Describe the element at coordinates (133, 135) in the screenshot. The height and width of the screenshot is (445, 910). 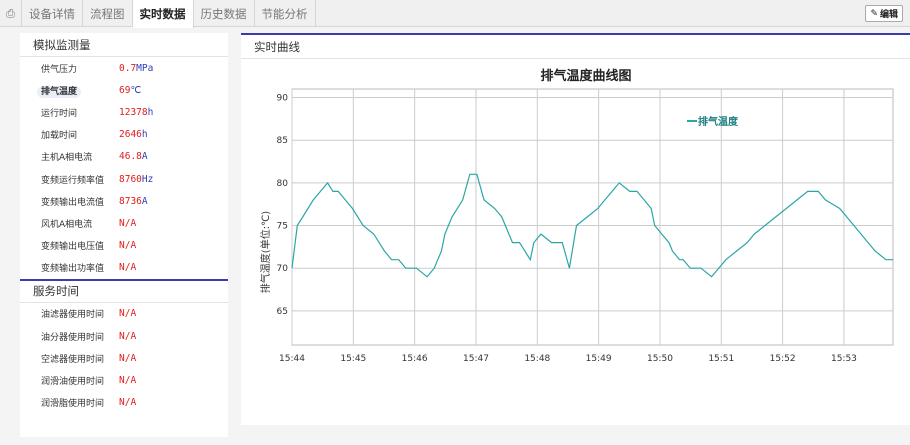
I see `row-value: 2646h` at that location.